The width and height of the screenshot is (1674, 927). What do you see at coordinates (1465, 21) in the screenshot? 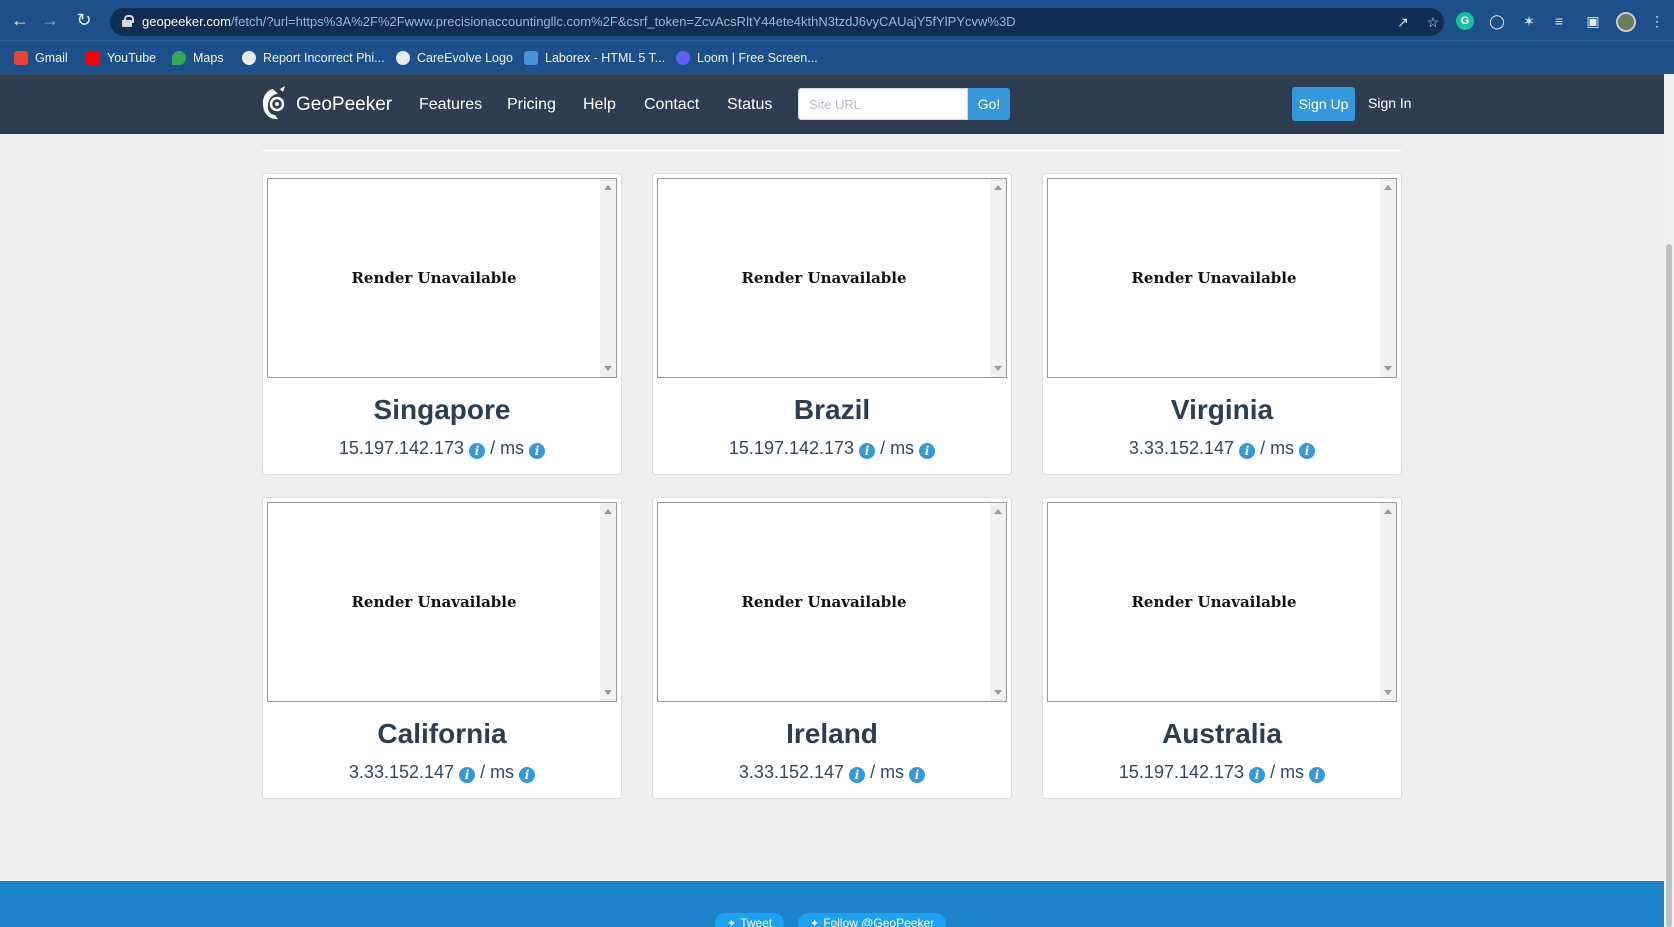
I see `grammarly-extension-icon: G` at bounding box center [1465, 21].